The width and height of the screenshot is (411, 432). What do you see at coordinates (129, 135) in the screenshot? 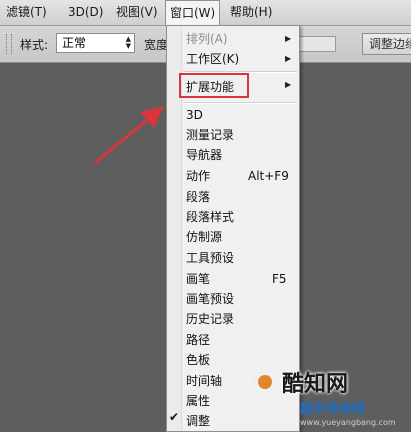
I see `annotation-arrow-icon` at bounding box center [129, 135].